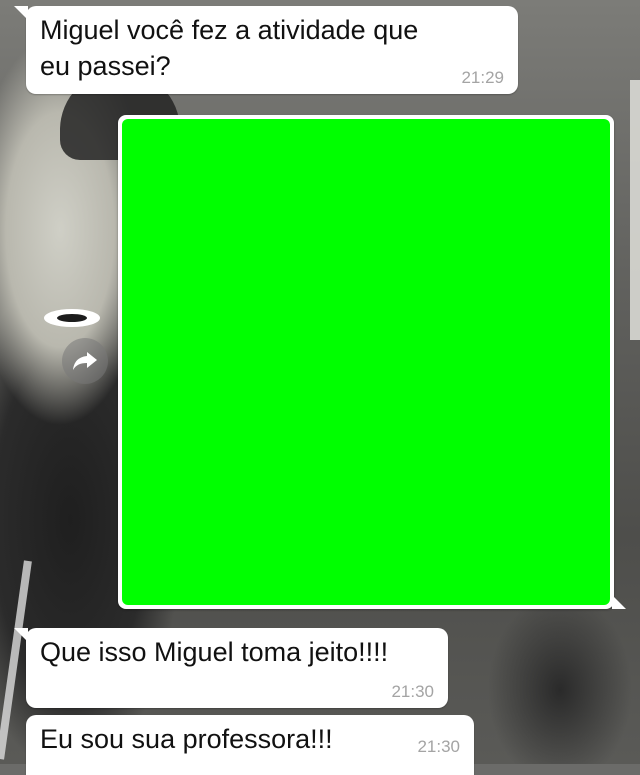  Describe the element at coordinates (482, 77) in the screenshot. I see `message-time: 21:29` at that location.